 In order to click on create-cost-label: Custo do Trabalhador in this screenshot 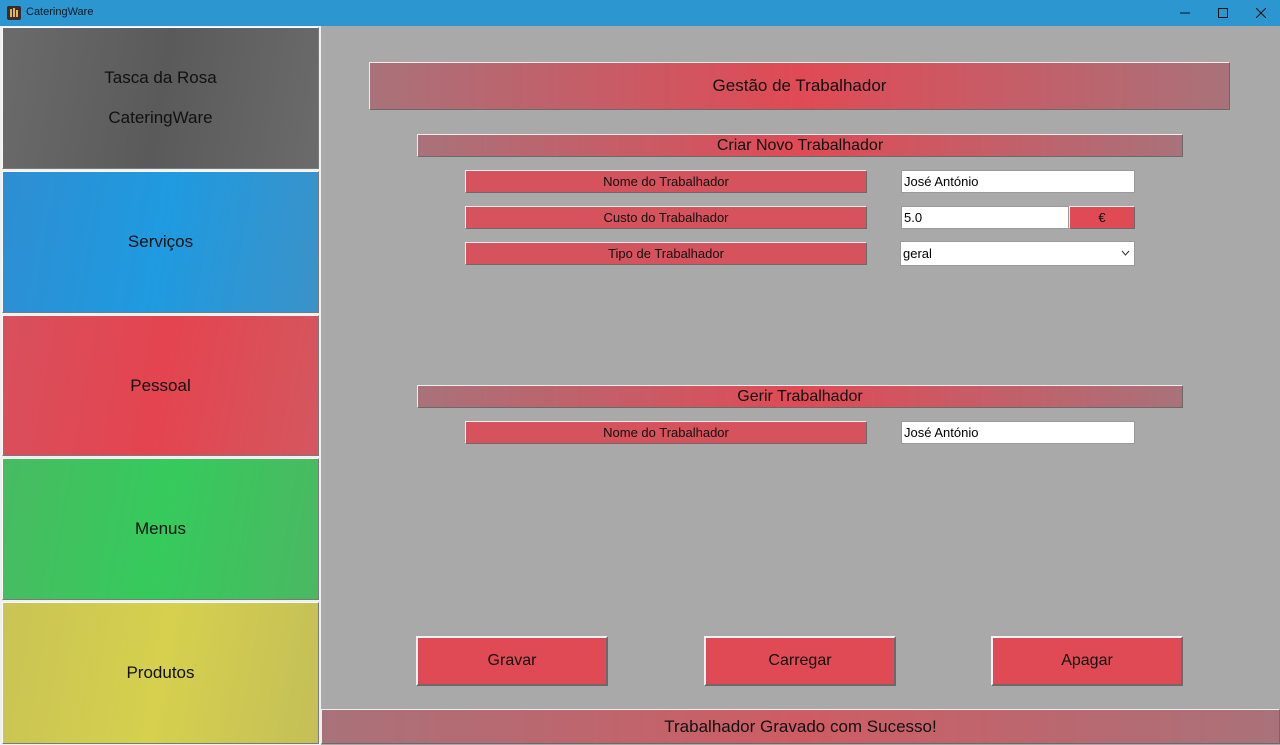, I will do `click(666, 217)`.